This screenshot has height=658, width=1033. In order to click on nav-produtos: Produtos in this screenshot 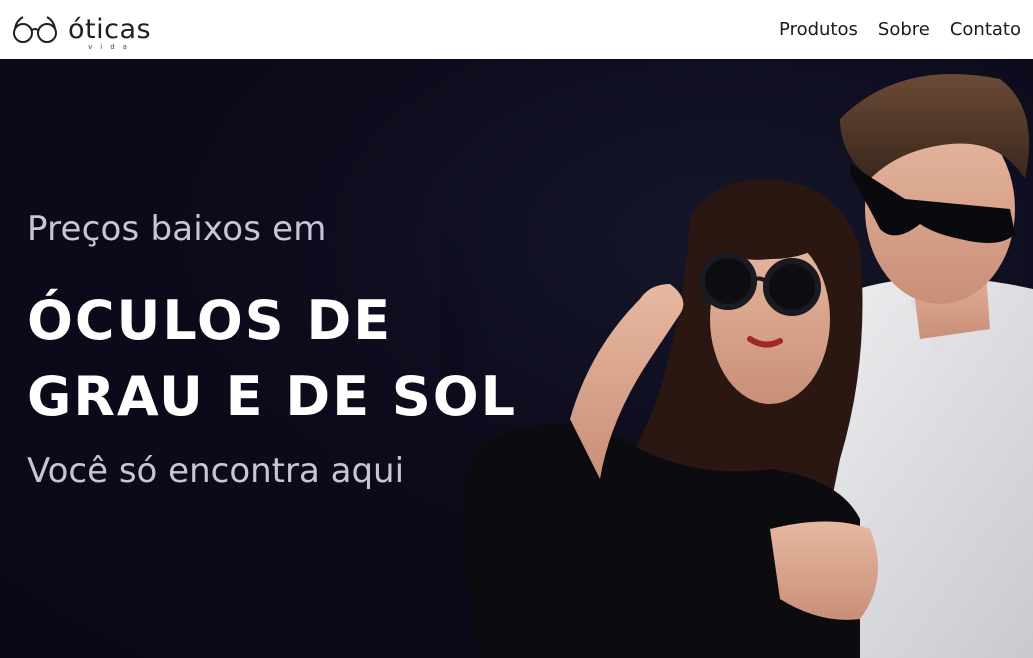, I will do `click(818, 29)`.